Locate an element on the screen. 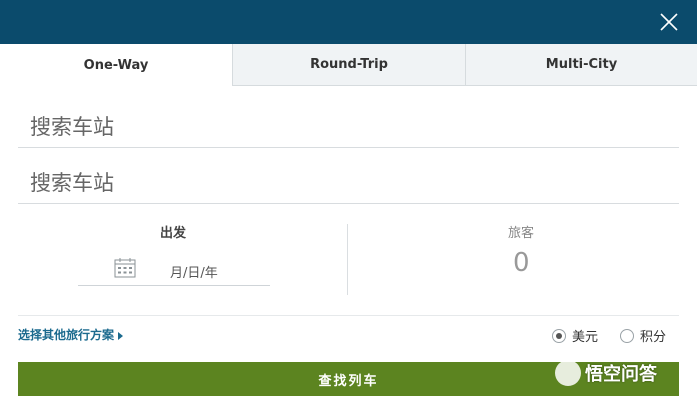 Image resolution: width=697 pixels, height=400 pixels. close-icon is located at coordinates (669, 22).